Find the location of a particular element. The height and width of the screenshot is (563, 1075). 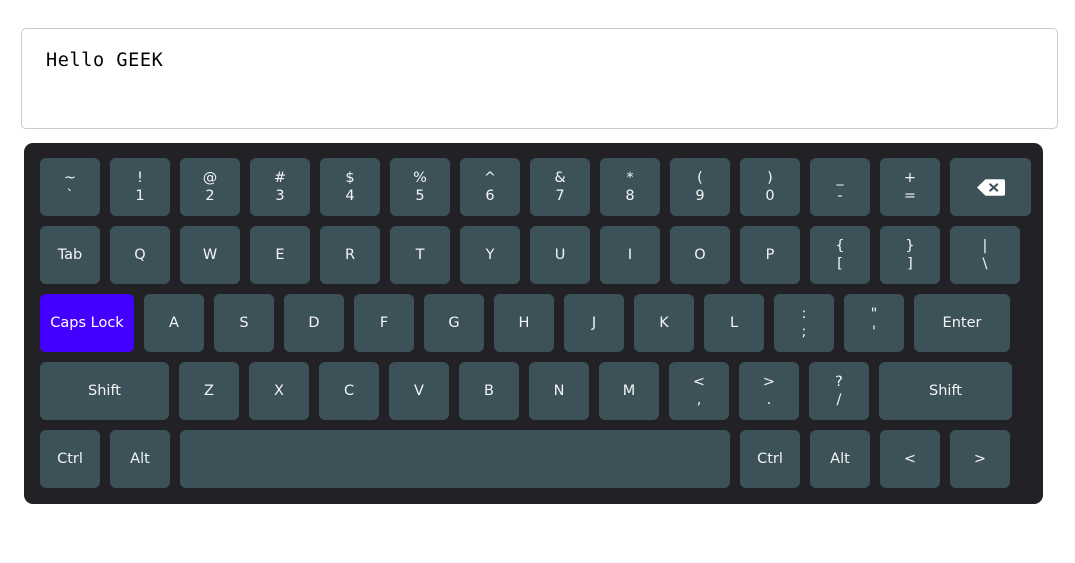

key-space is located at coordinates (455, 459).